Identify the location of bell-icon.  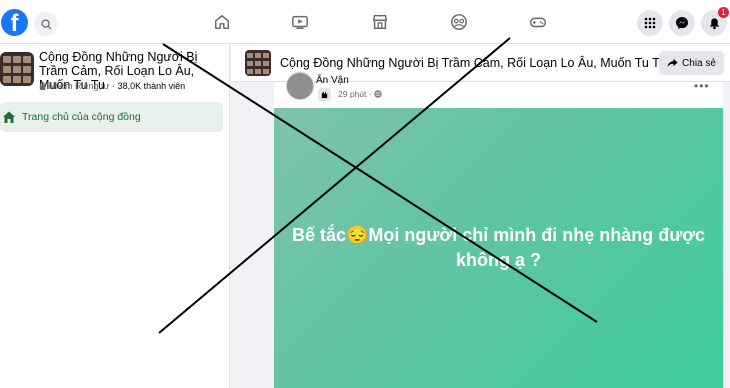
(714, 23).